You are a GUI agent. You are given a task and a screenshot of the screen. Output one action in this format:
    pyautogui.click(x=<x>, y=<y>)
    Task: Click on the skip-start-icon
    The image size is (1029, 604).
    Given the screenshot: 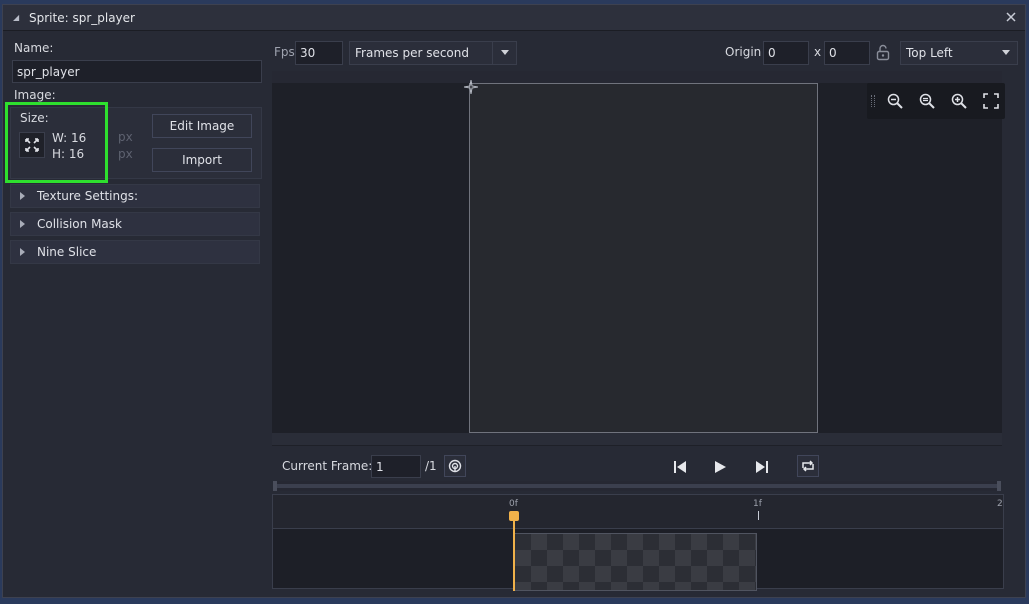 What is the action you would take?
    pyautogui.click(x=680, y=467)
    